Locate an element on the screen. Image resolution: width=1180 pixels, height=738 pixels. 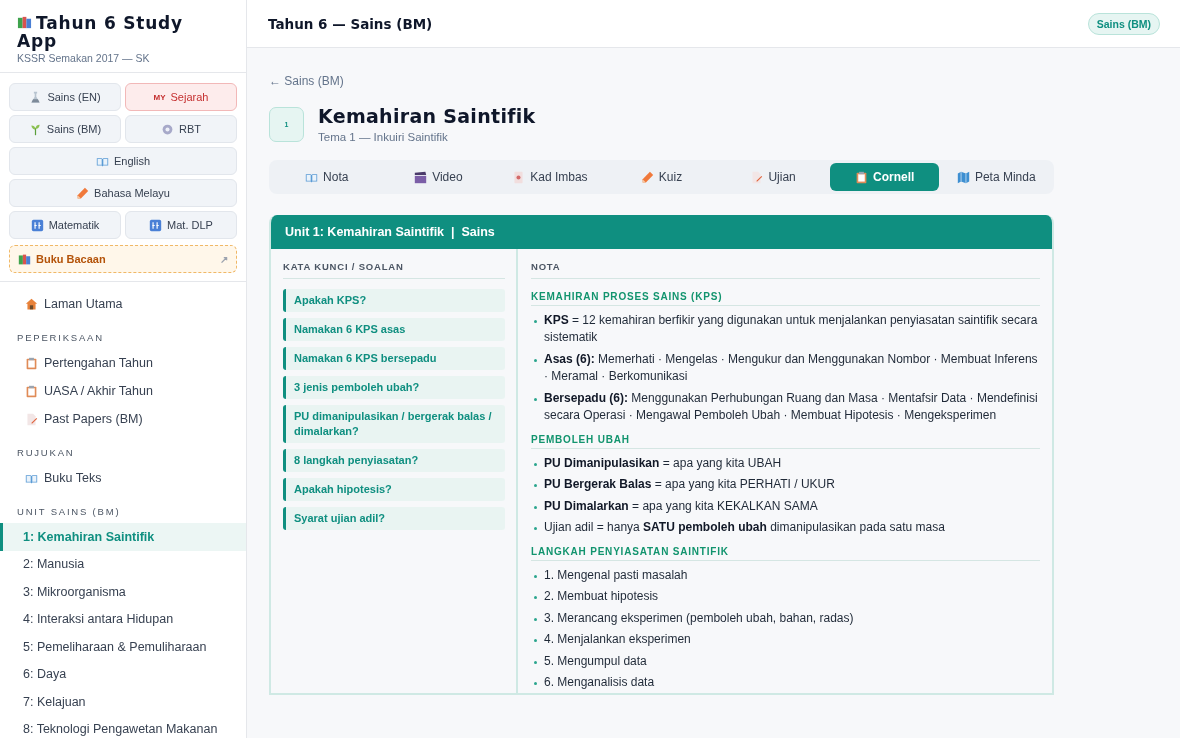
nav-item: 5: Pemeliharaan & Pemuliharaan is located at coordinates (123, 647).